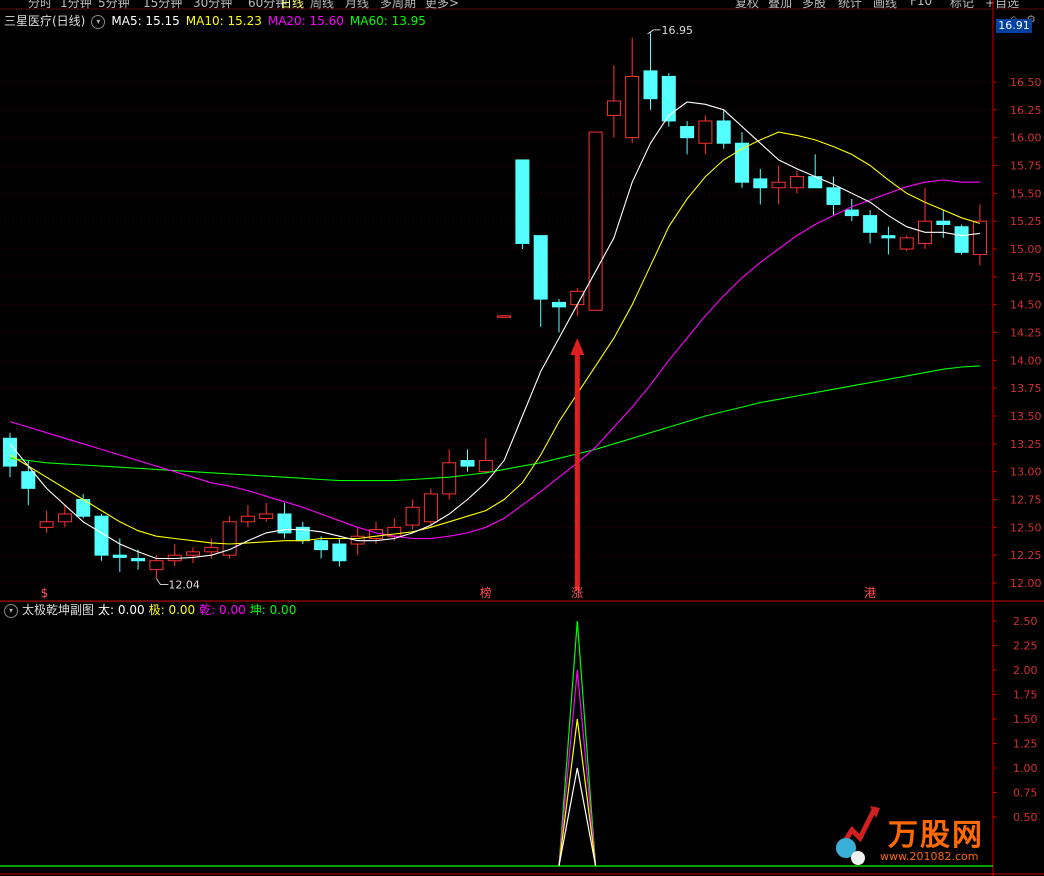 The height and width of the screenshot is (876, 1044). Describe the element at coordinates (1026, 444) in the screenshot. I see `y-tick-label: 13.25` at that location.